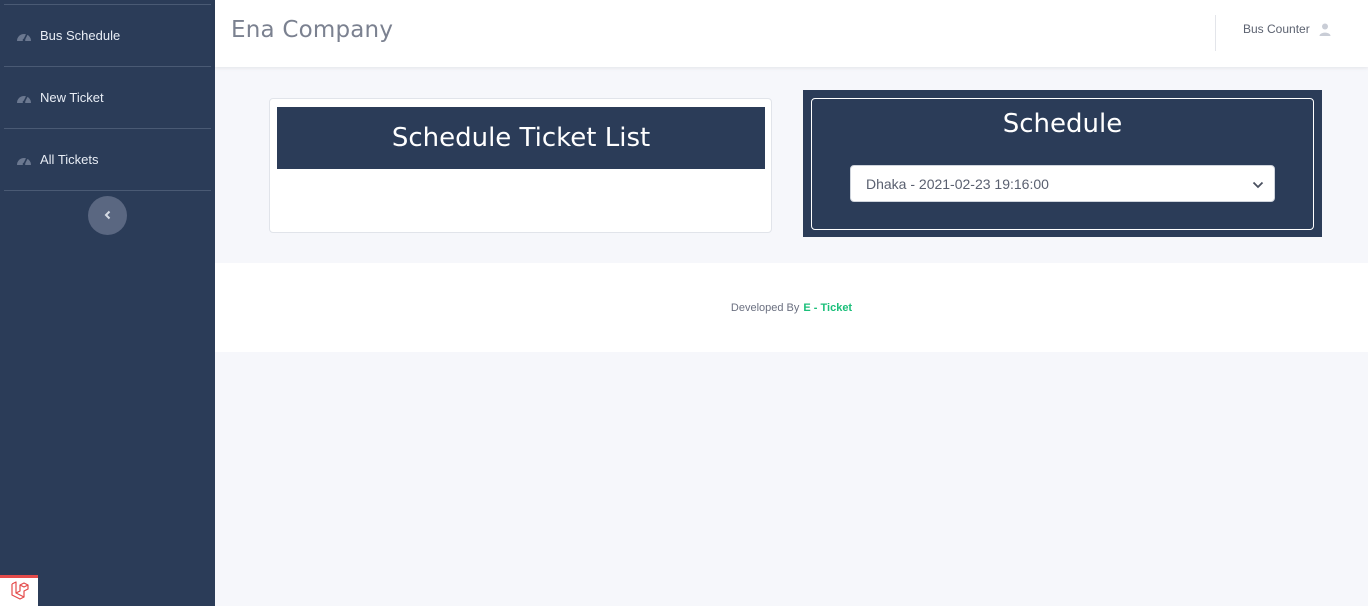 Image resolution: width=1368 pixels, height=606 pixels. I want to click on sidebar-item-all-tickets: All Tickets, so click(107, 160).